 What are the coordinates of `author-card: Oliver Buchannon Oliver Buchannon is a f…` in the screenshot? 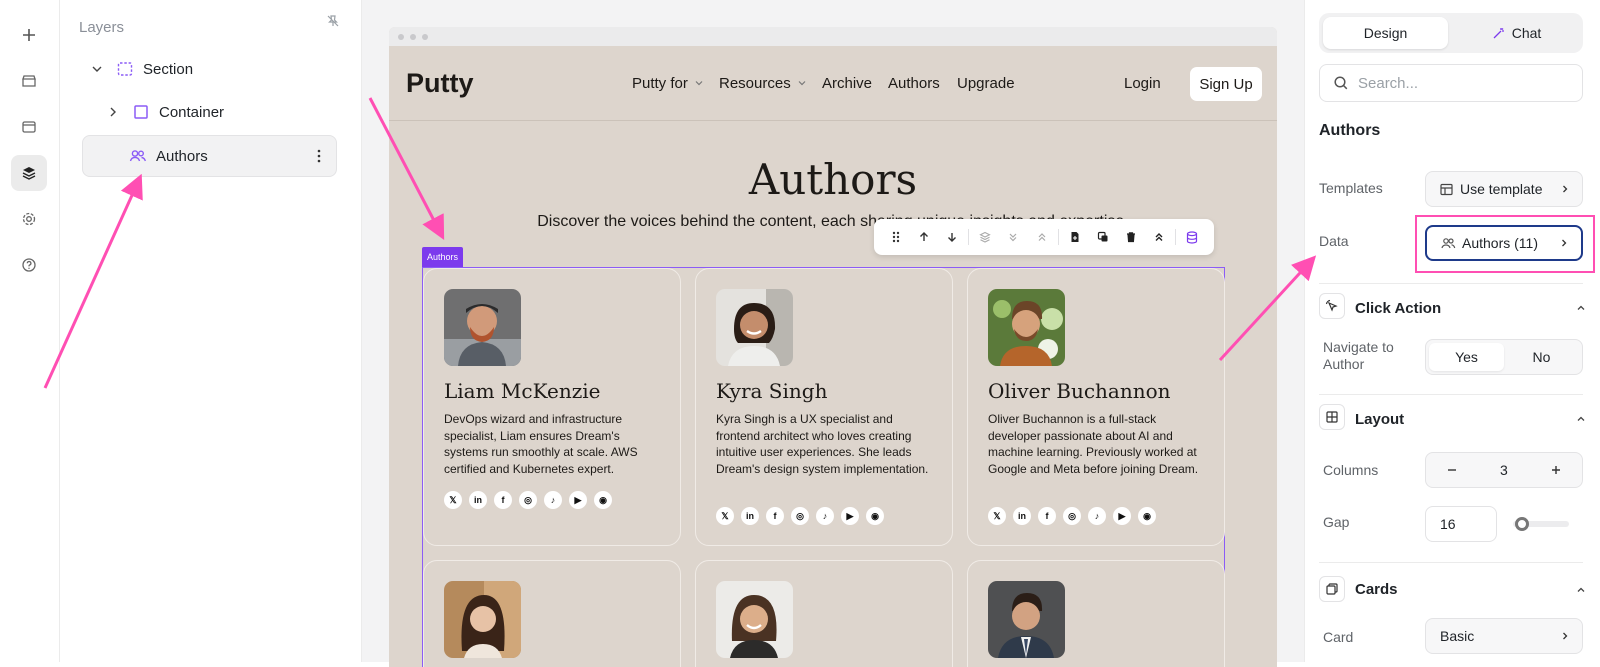 It's located at (1096, 407).